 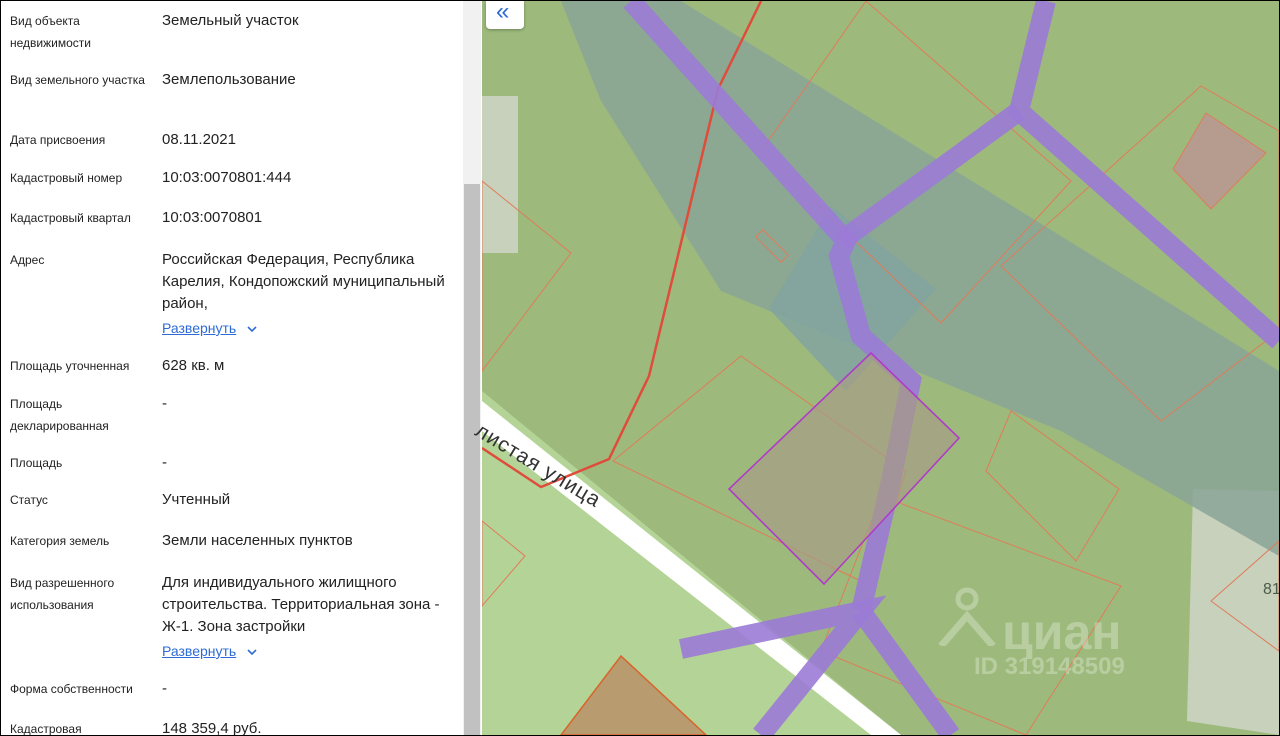 What do you see at coordinates (230, 20) in the screenshot?
I see `property-value: Земельный участок` at bounding box center [230, 20].